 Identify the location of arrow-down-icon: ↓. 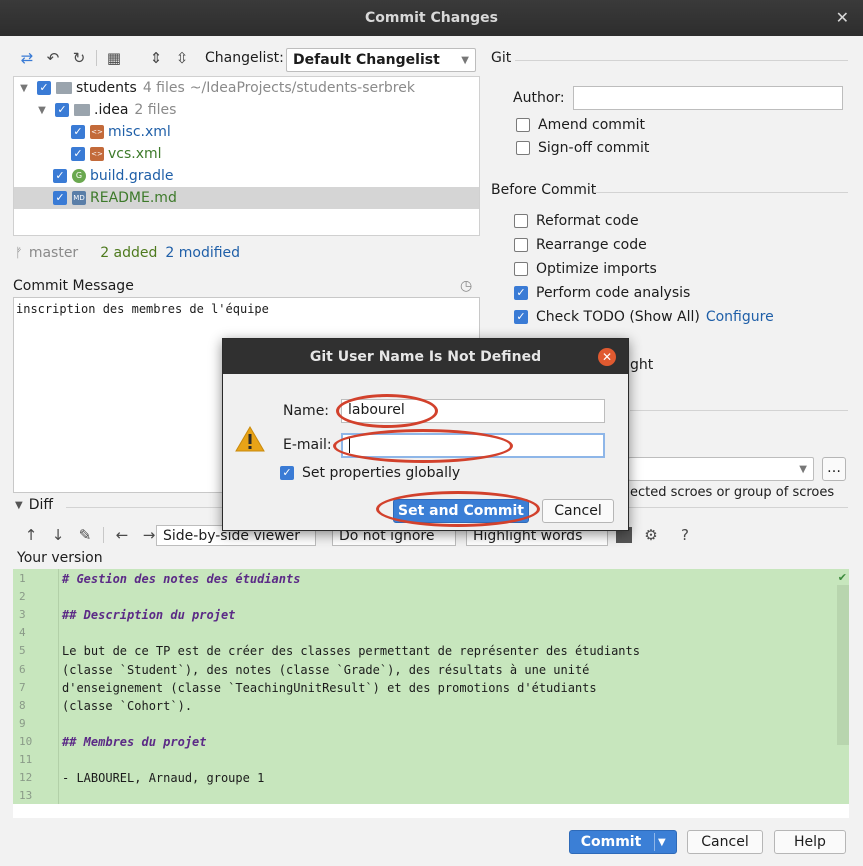
(58, 535).